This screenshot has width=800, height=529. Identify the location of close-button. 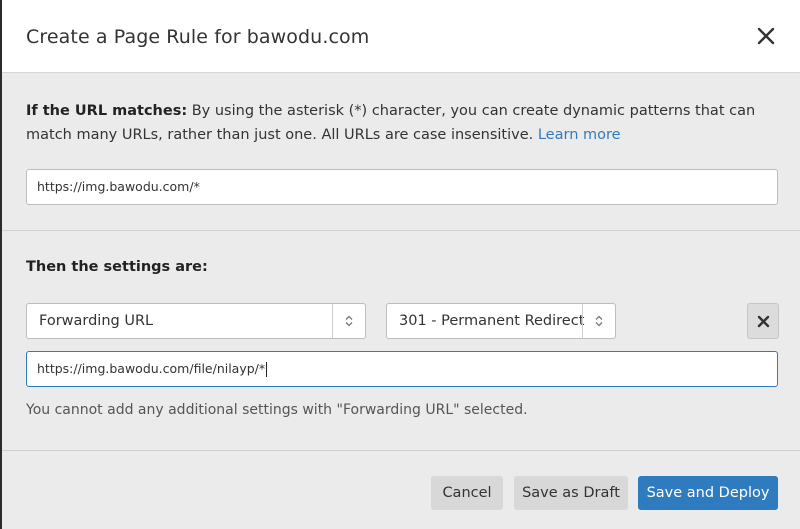
(766, 36).